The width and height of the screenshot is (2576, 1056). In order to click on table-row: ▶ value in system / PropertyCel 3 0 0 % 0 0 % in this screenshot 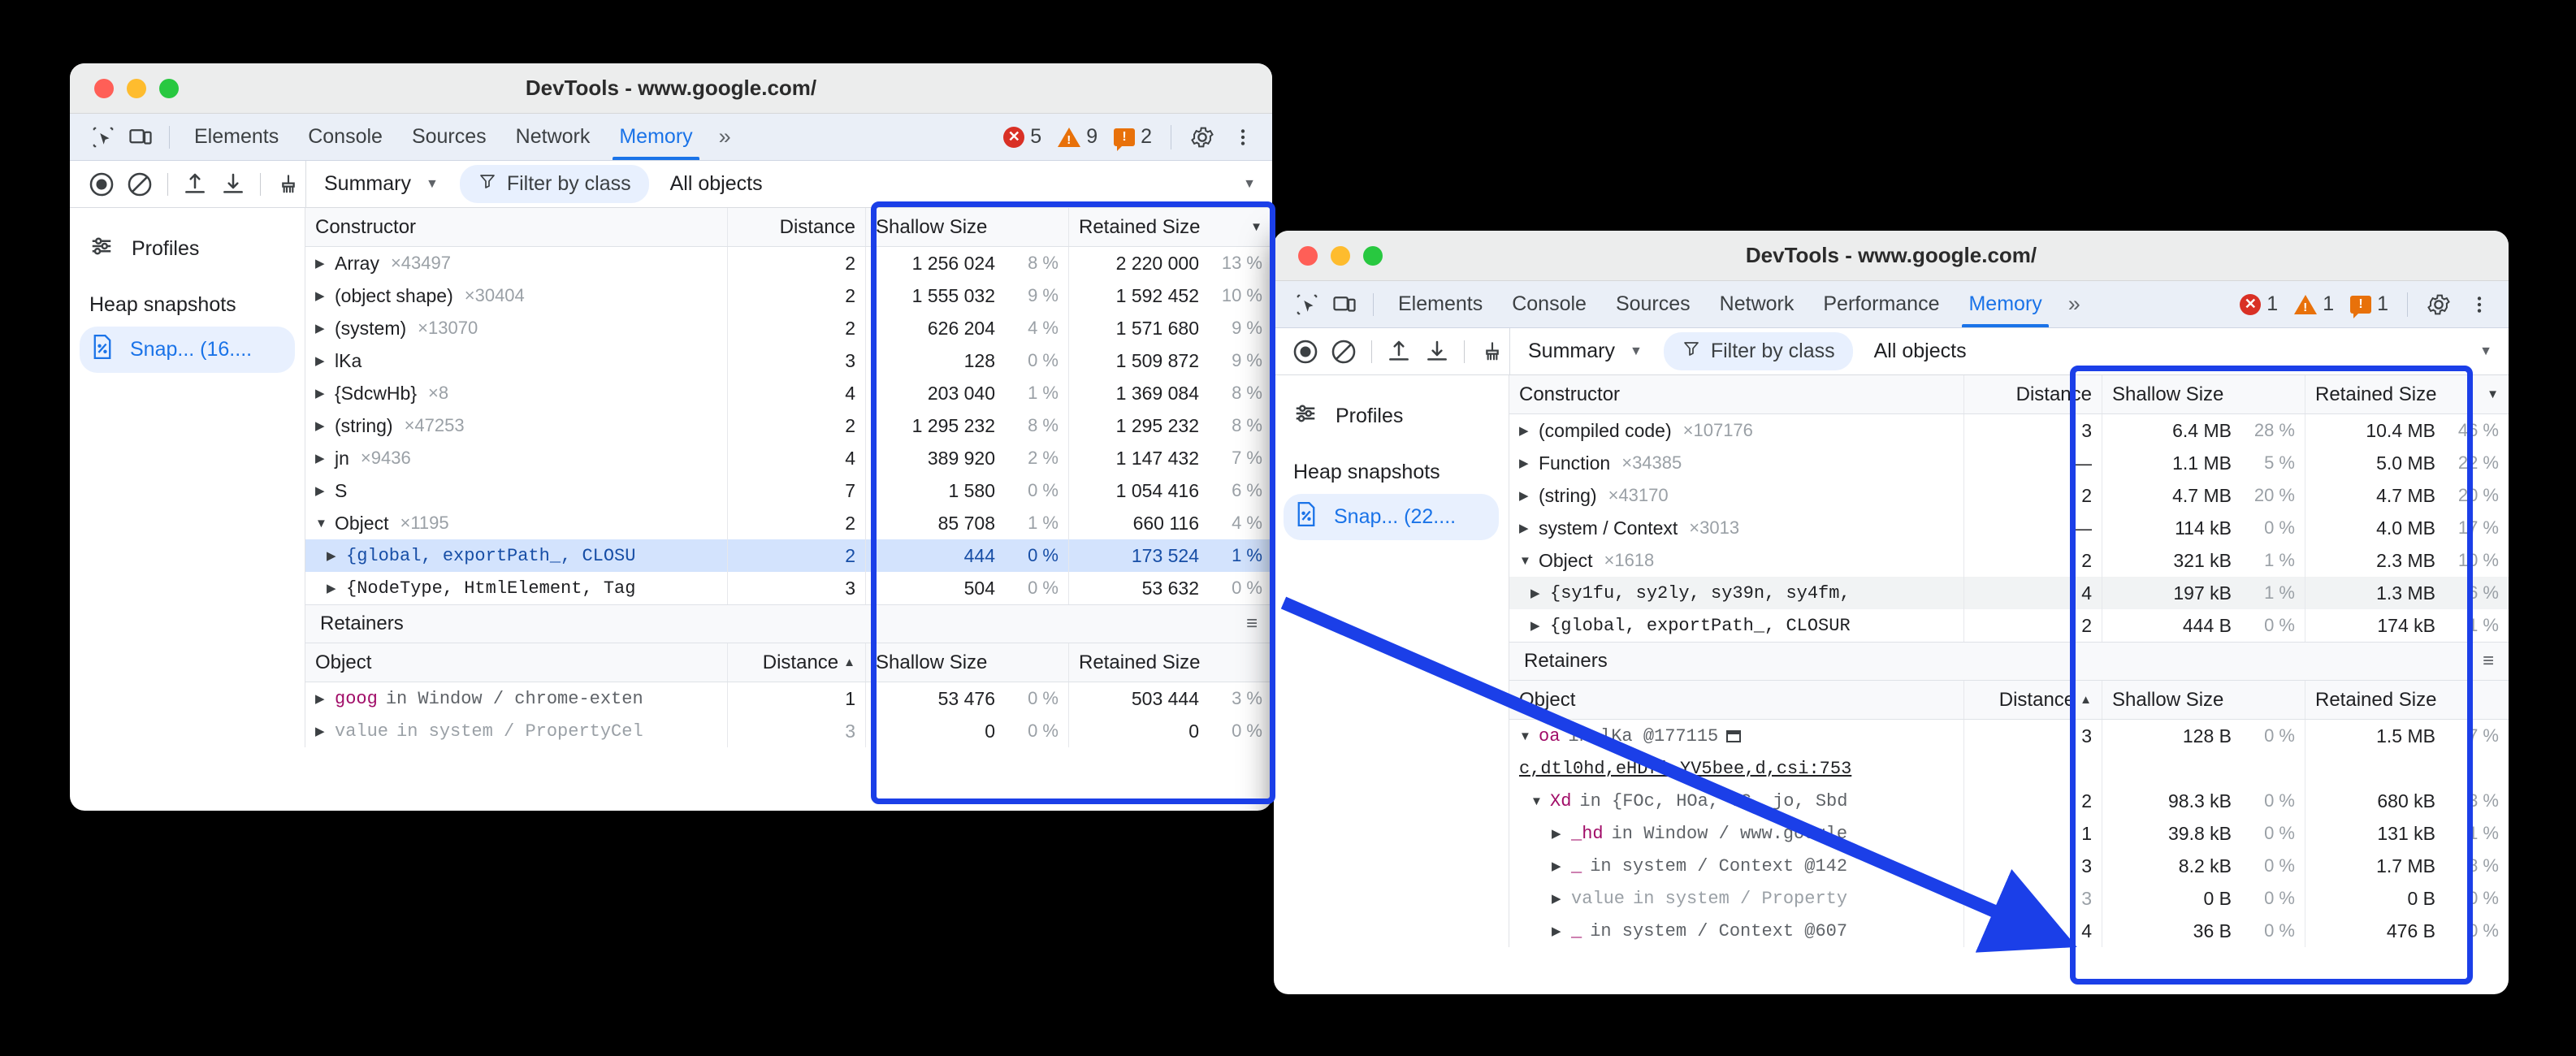, I will do `click(788, 731)`.